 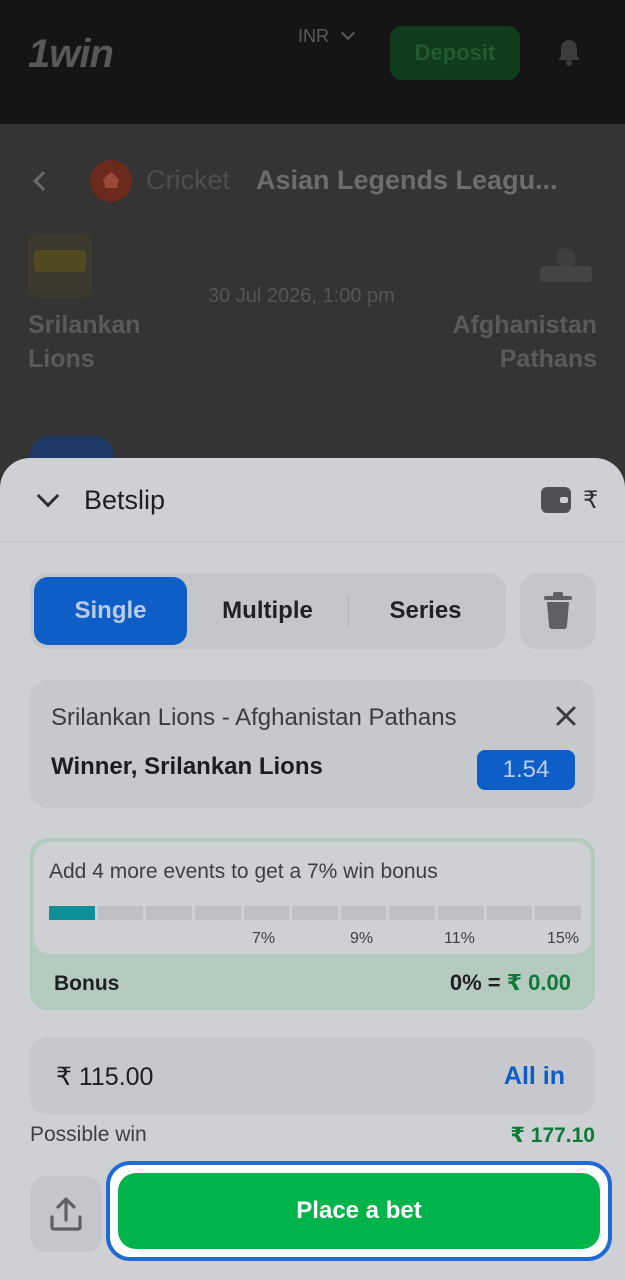 What do you see at coordinates (60, 266) in the screenshot?
I see `team1-logo` at bounding box center [60, 266].